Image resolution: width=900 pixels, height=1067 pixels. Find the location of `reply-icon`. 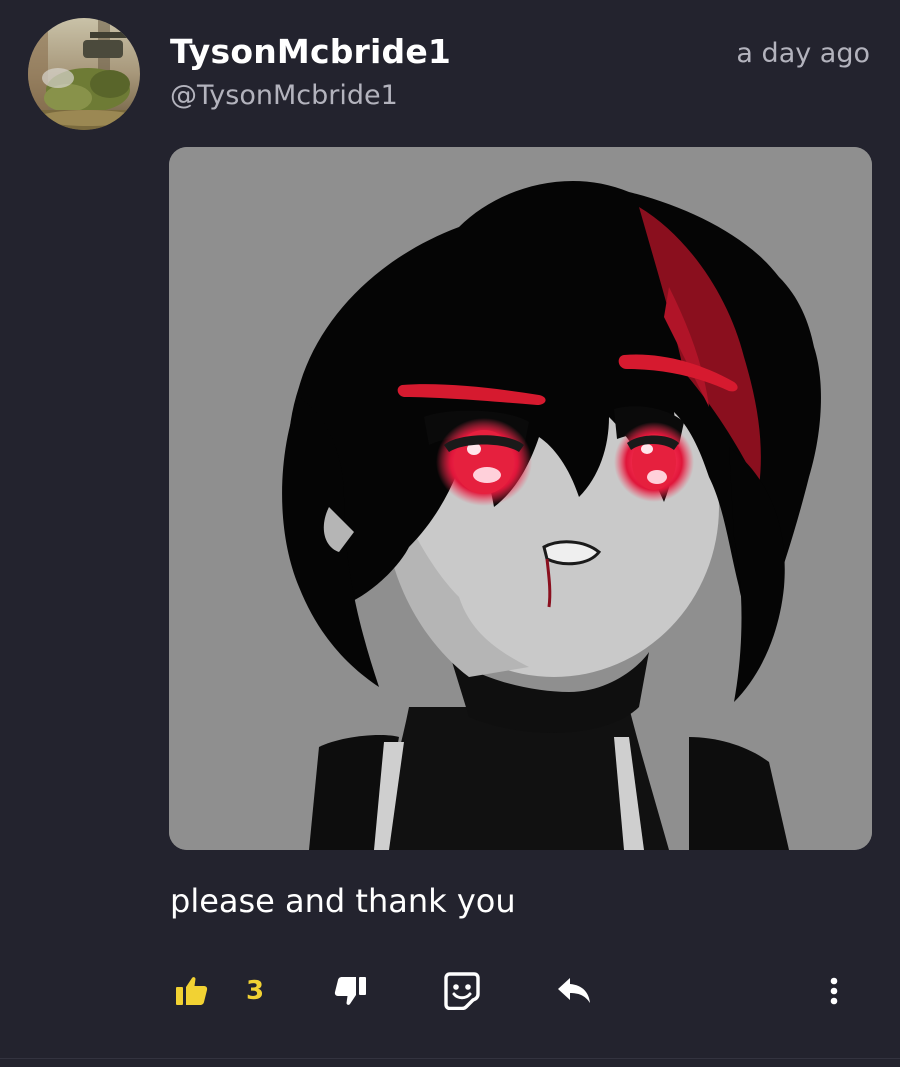

reply-icon is located at coordinates (574, 993).